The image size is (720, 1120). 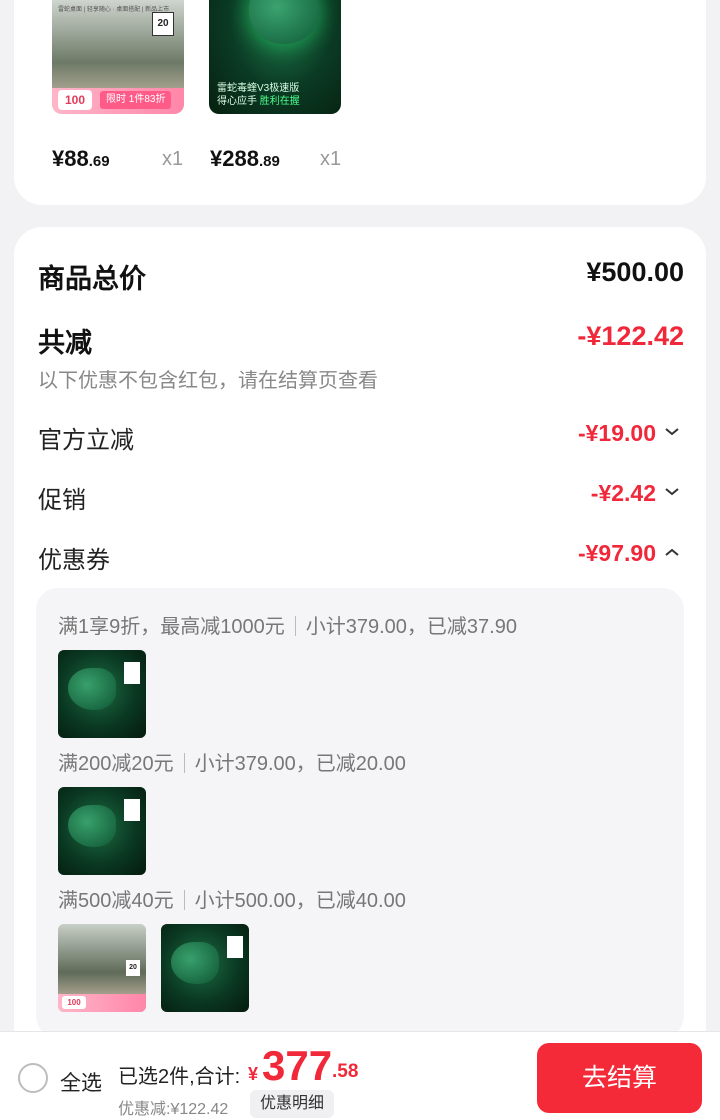 I want to click on total-amount-decimal: .58, so click(x=345, y=1071).